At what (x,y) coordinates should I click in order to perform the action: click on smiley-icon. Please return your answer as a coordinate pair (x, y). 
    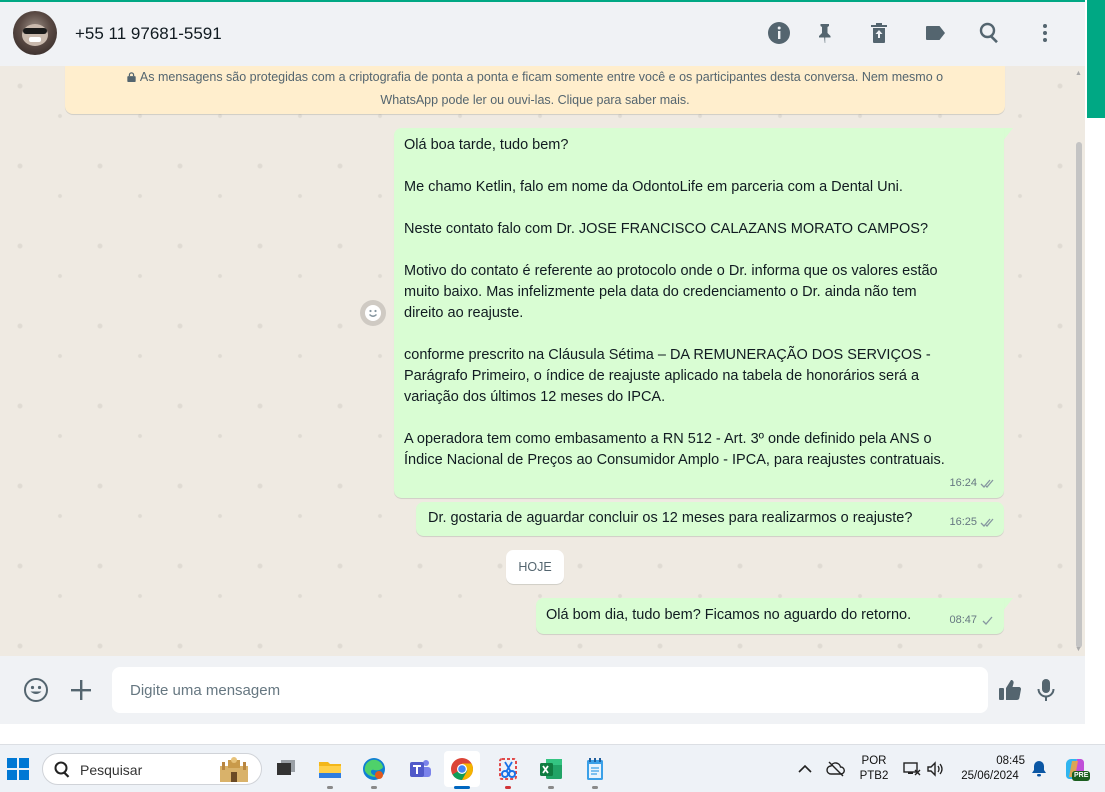
    Looking at the image, I should click on (373, 313).